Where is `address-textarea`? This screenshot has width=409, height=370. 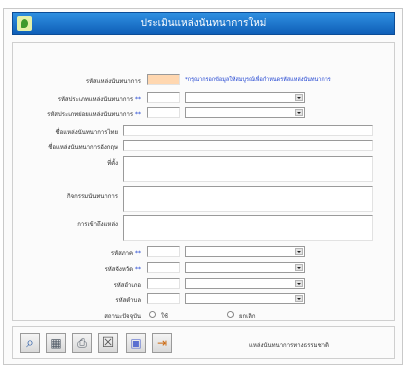
address-textarea is located at coordinates (248, 169).